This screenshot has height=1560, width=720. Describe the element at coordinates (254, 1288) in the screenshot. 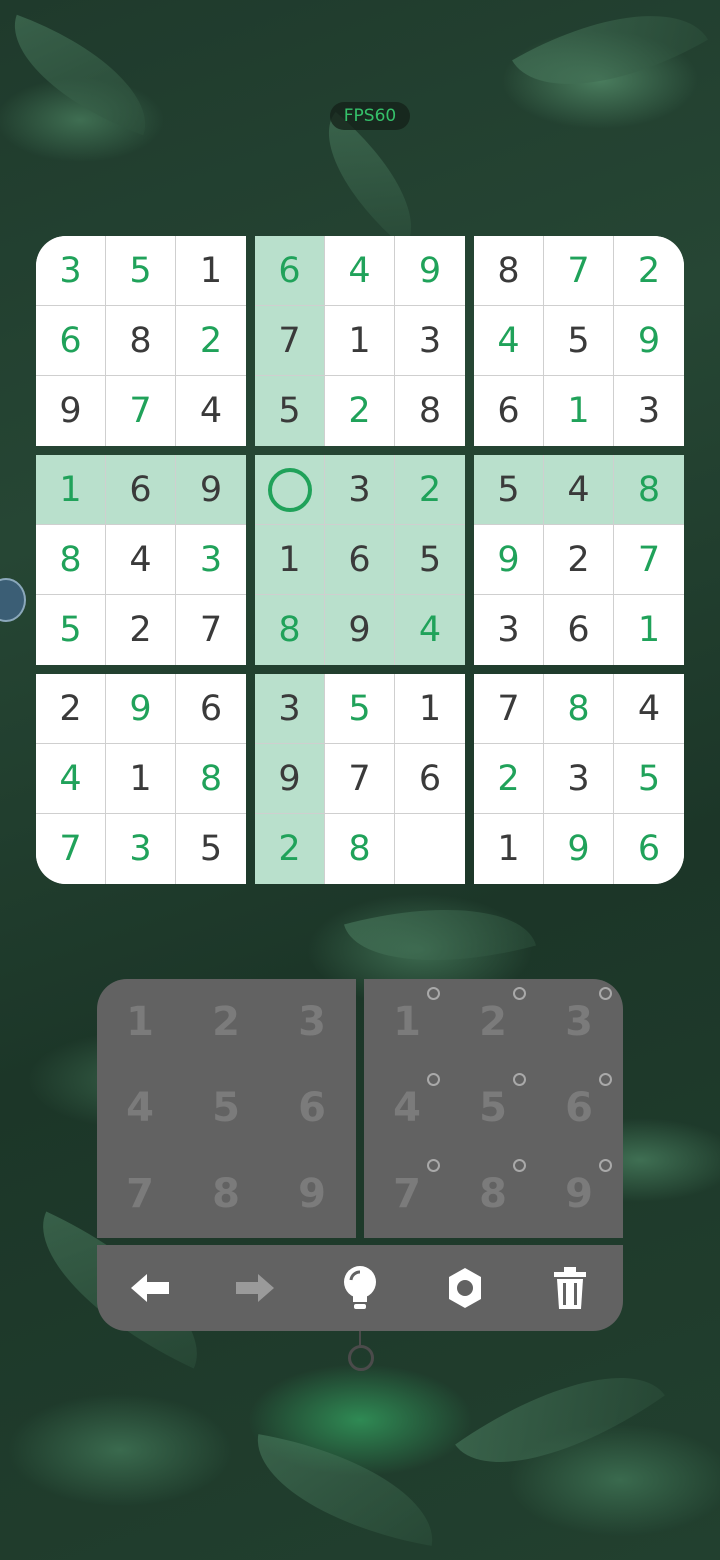

I see `redo-button` at that location.